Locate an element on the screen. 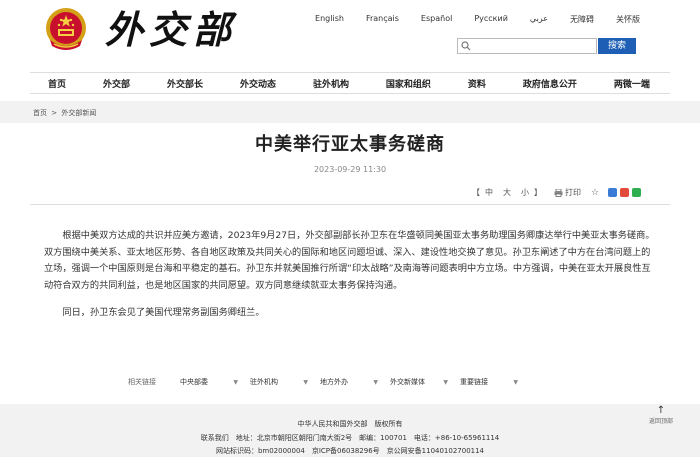  back-to-top-label: 返回顶部 is located at coordinates (660, 421).